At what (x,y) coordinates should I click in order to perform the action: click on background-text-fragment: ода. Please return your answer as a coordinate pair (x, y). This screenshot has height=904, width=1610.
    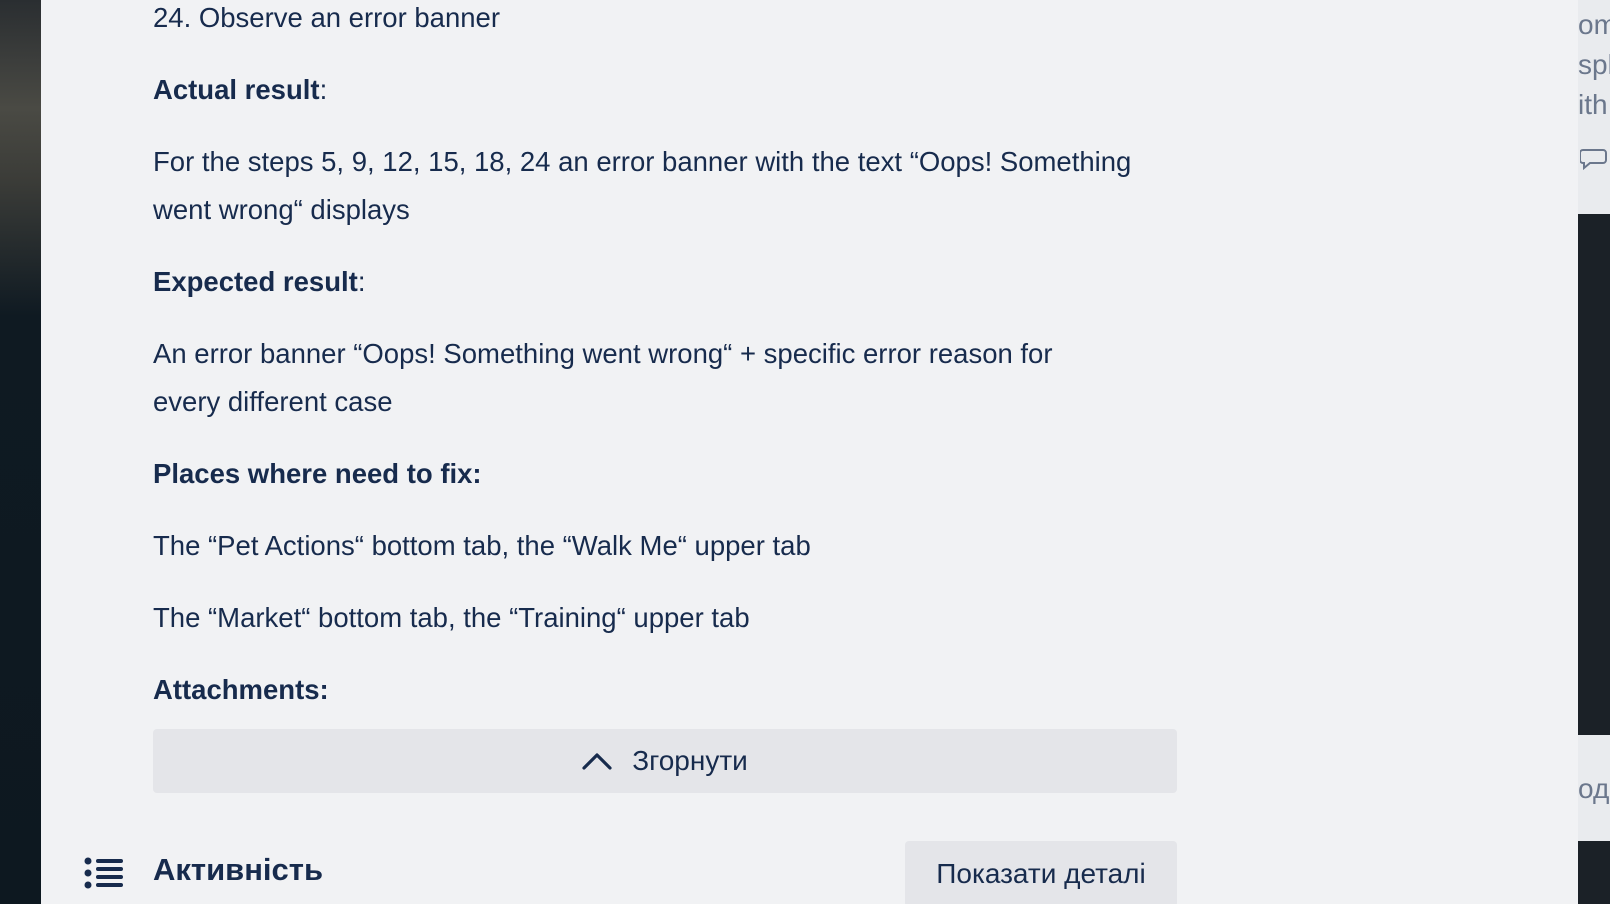
    Looking at the image, I should click on (1594, 788).